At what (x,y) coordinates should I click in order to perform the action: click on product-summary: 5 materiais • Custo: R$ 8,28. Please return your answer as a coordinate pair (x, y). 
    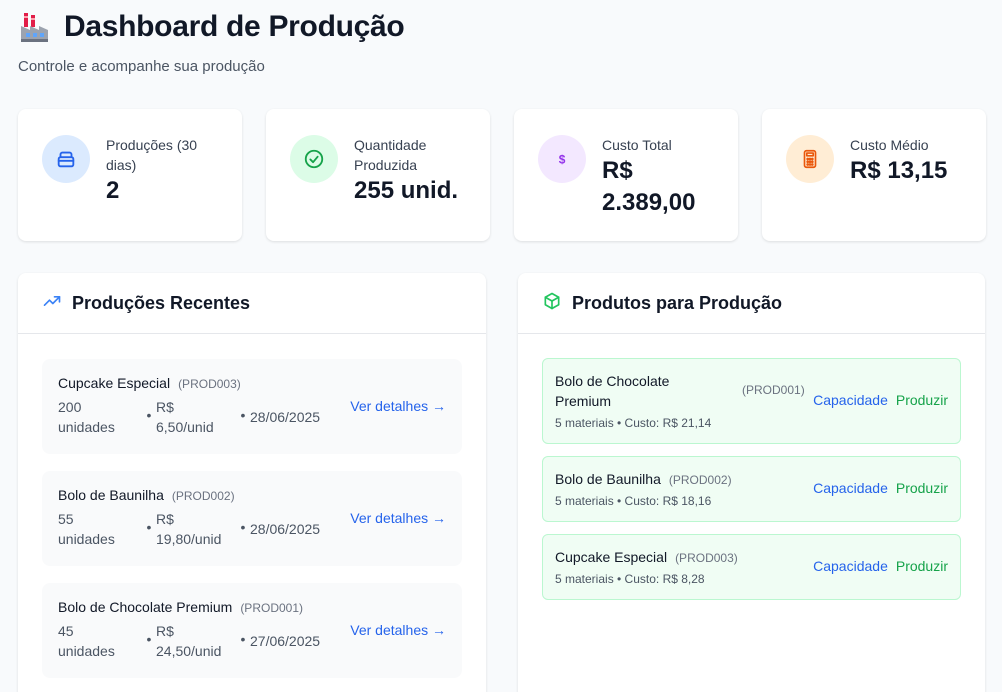
    Looking at the image, I should click on (630, 579).